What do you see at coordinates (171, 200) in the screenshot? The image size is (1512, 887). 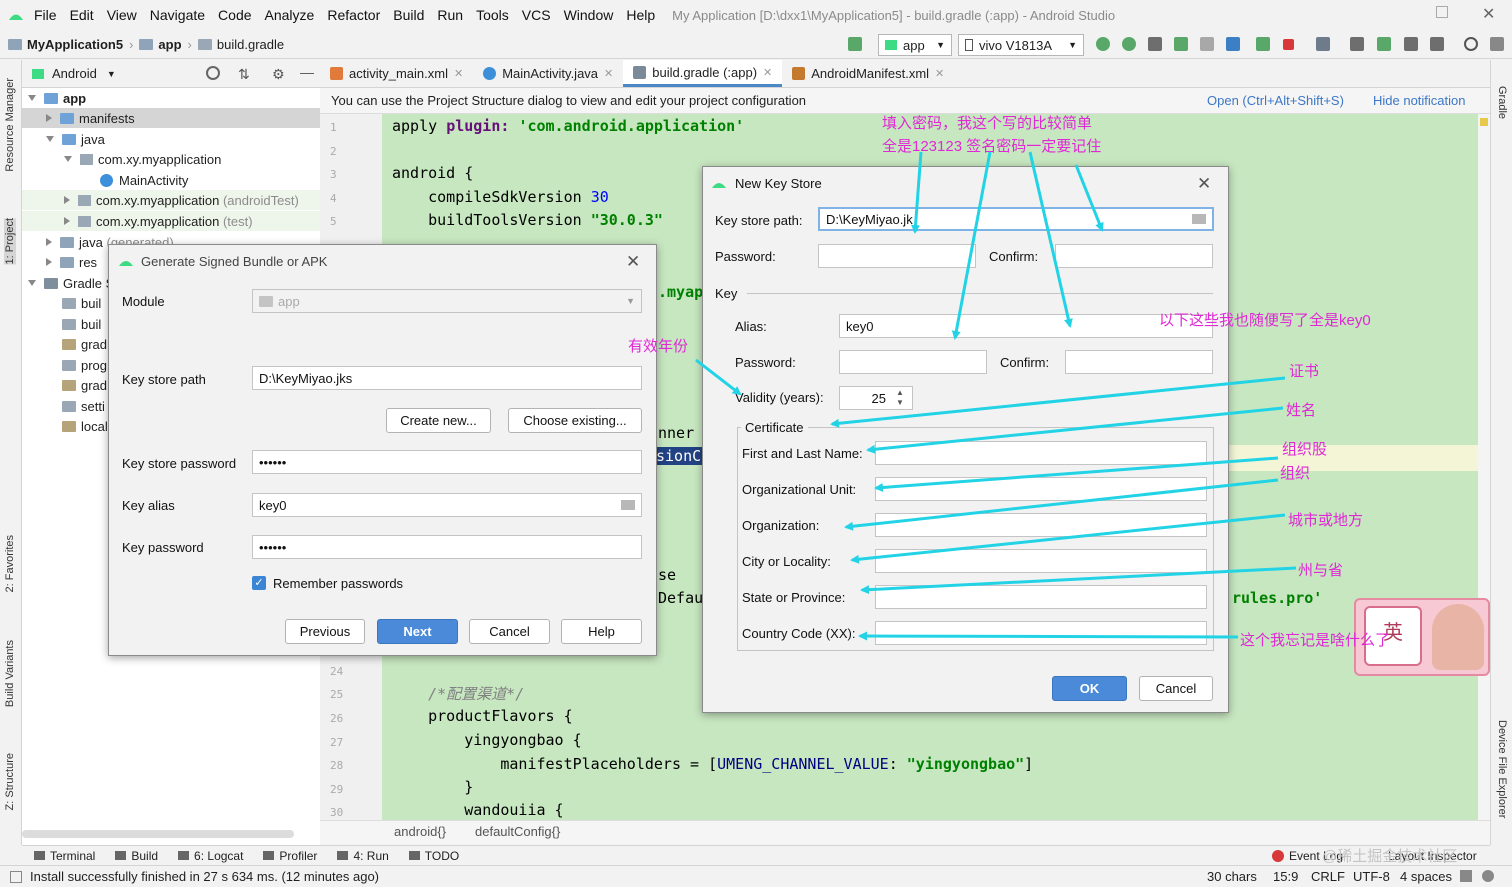 I see `tree-item-package-androidtest: com.xy.myapplication (androidTest)` at bounding box center [171, 200].